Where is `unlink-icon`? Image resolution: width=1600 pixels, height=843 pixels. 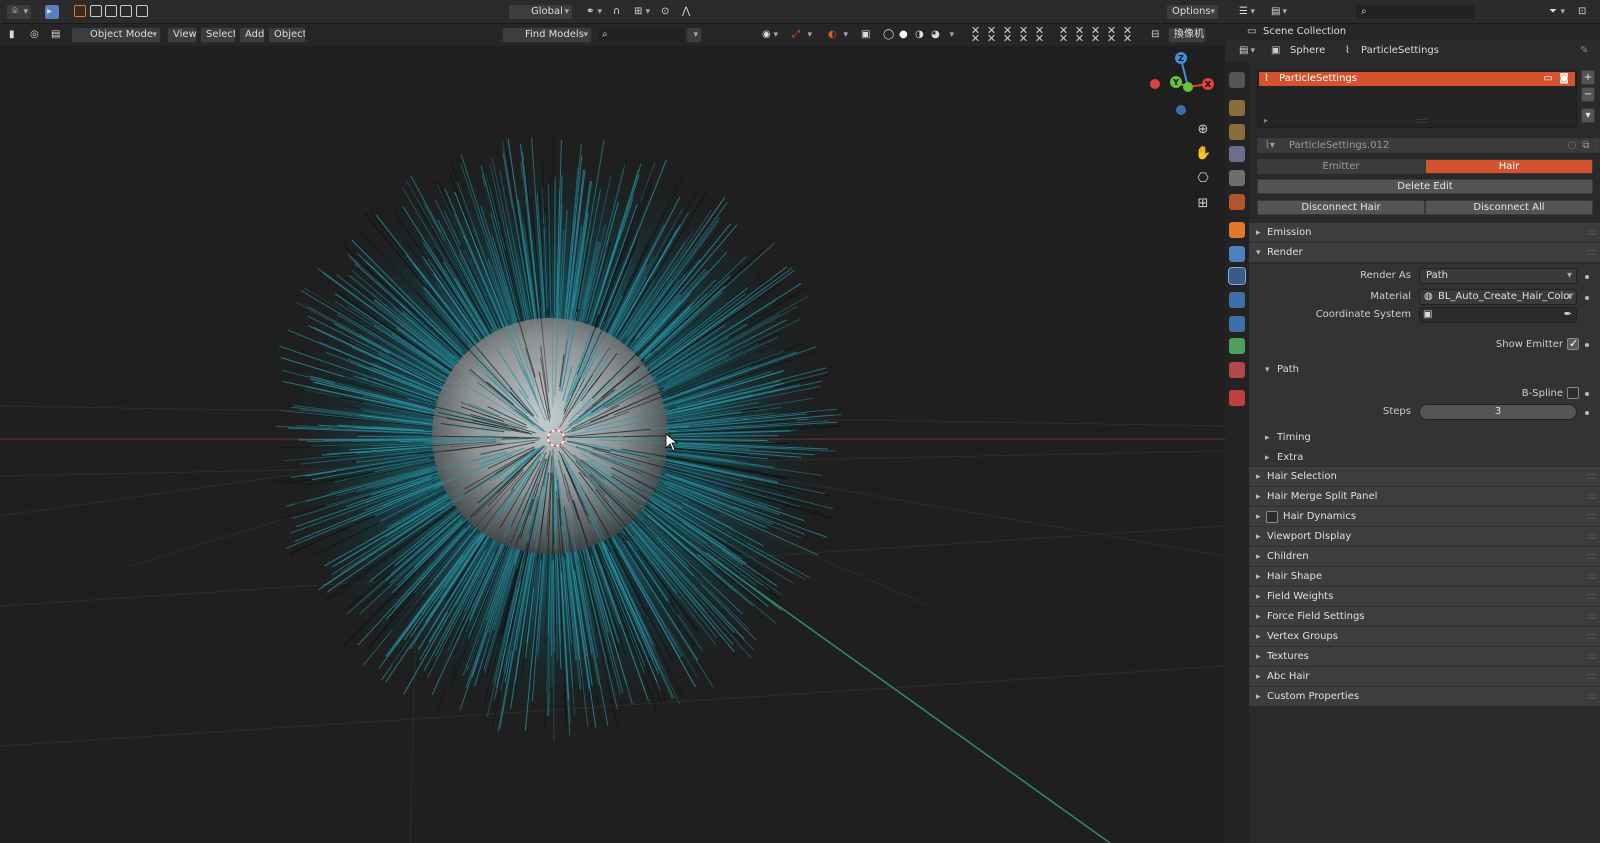 unlink-icon is located at coordinates (1596, 145).